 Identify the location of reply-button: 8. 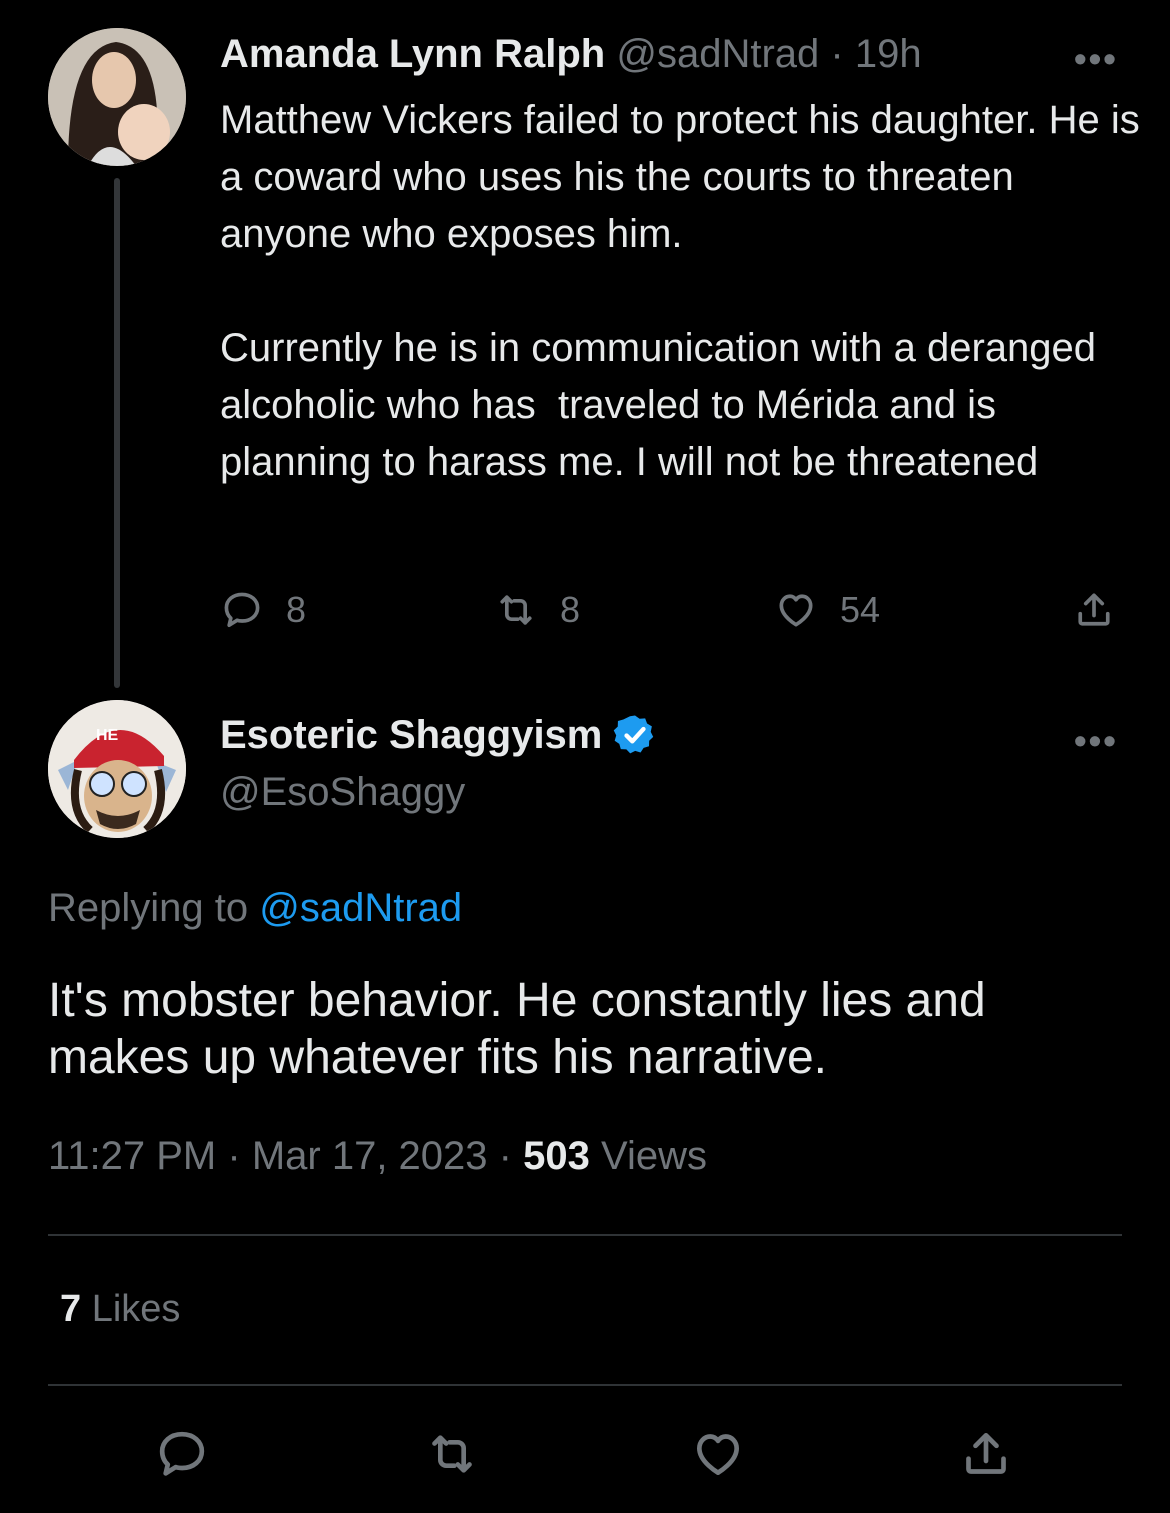
(263, 610).